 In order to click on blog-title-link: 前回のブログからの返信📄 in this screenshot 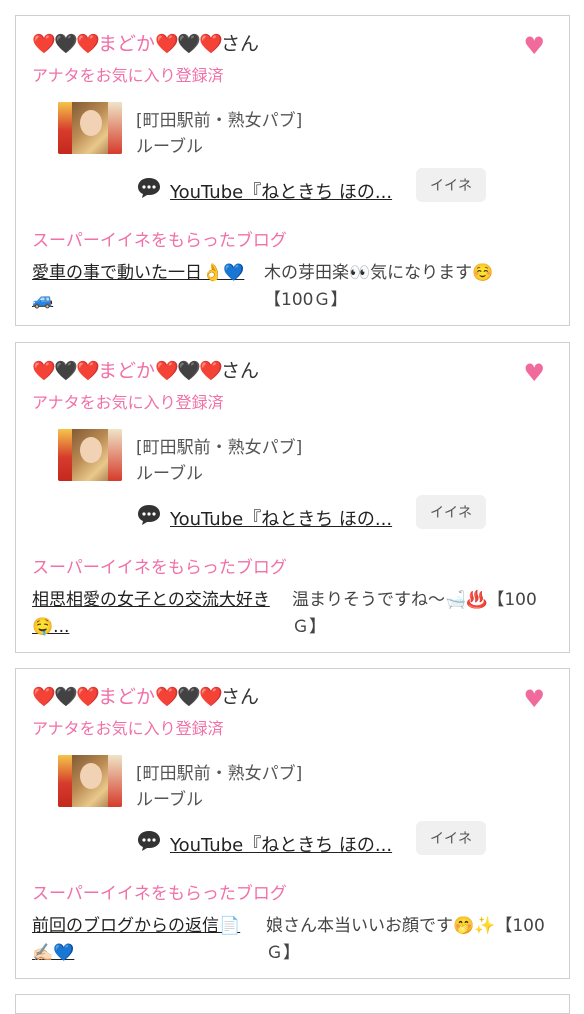, I will do `click(136, 926)`.